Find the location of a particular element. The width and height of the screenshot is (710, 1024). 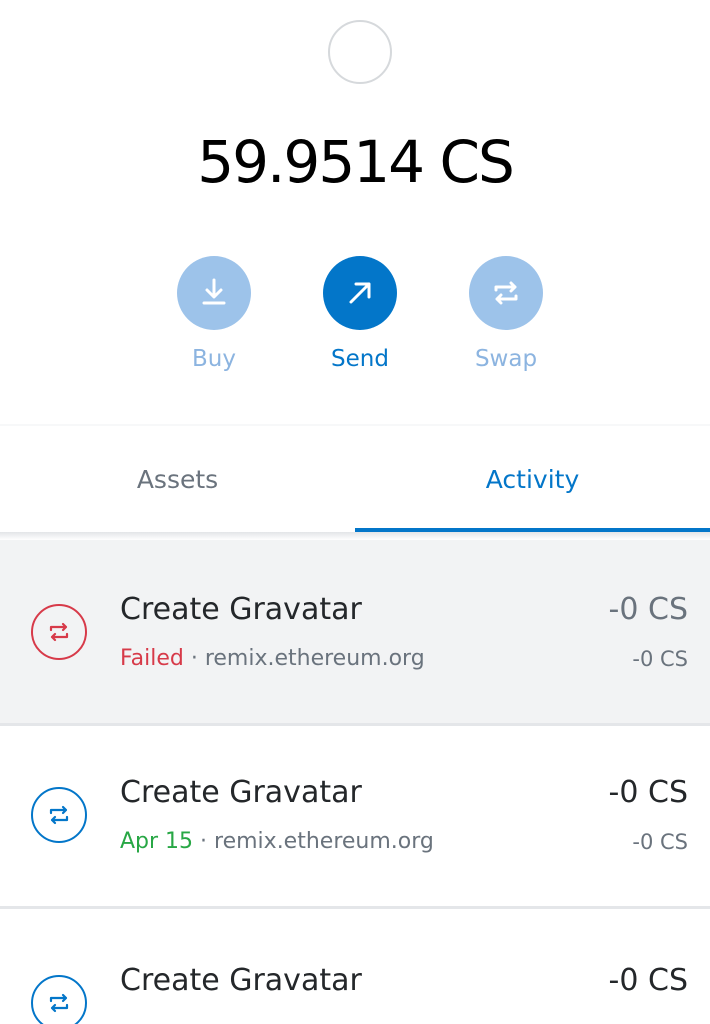

tab-bar-shadow is located at coordinates (355, 536).